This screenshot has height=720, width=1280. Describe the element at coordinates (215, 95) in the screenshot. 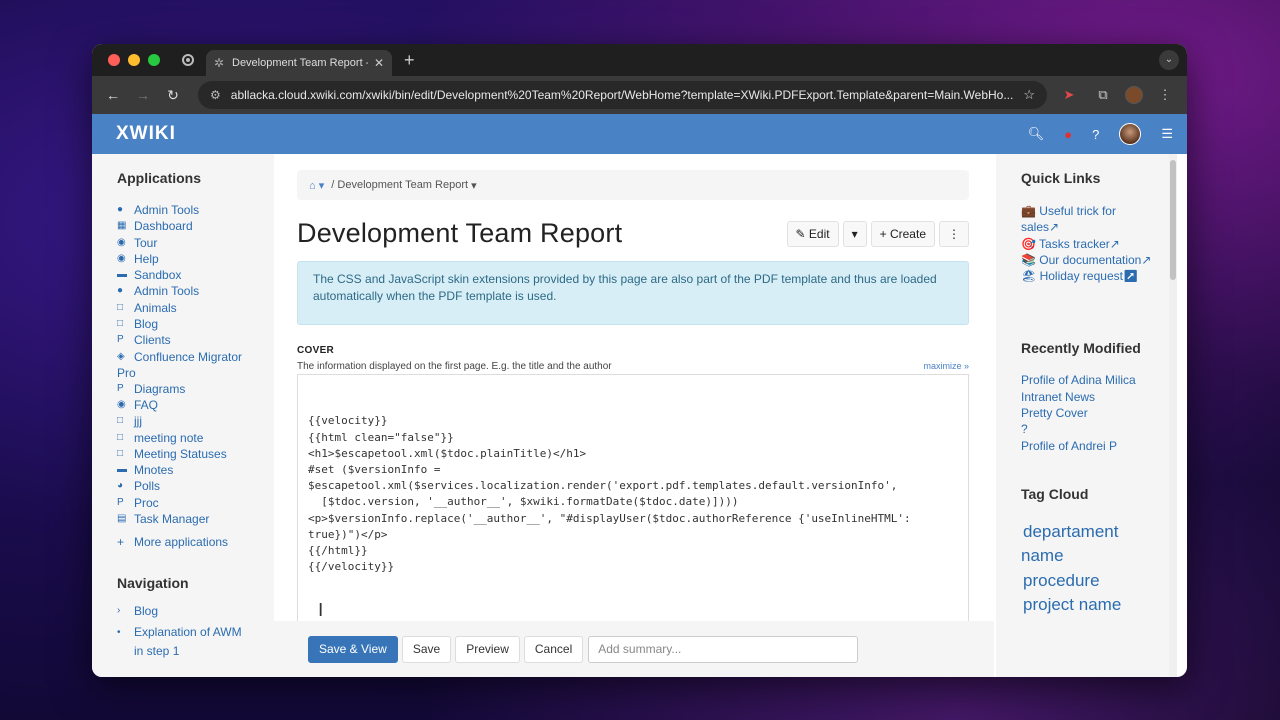

I see `site-settings-icon: ⚙` at that location.